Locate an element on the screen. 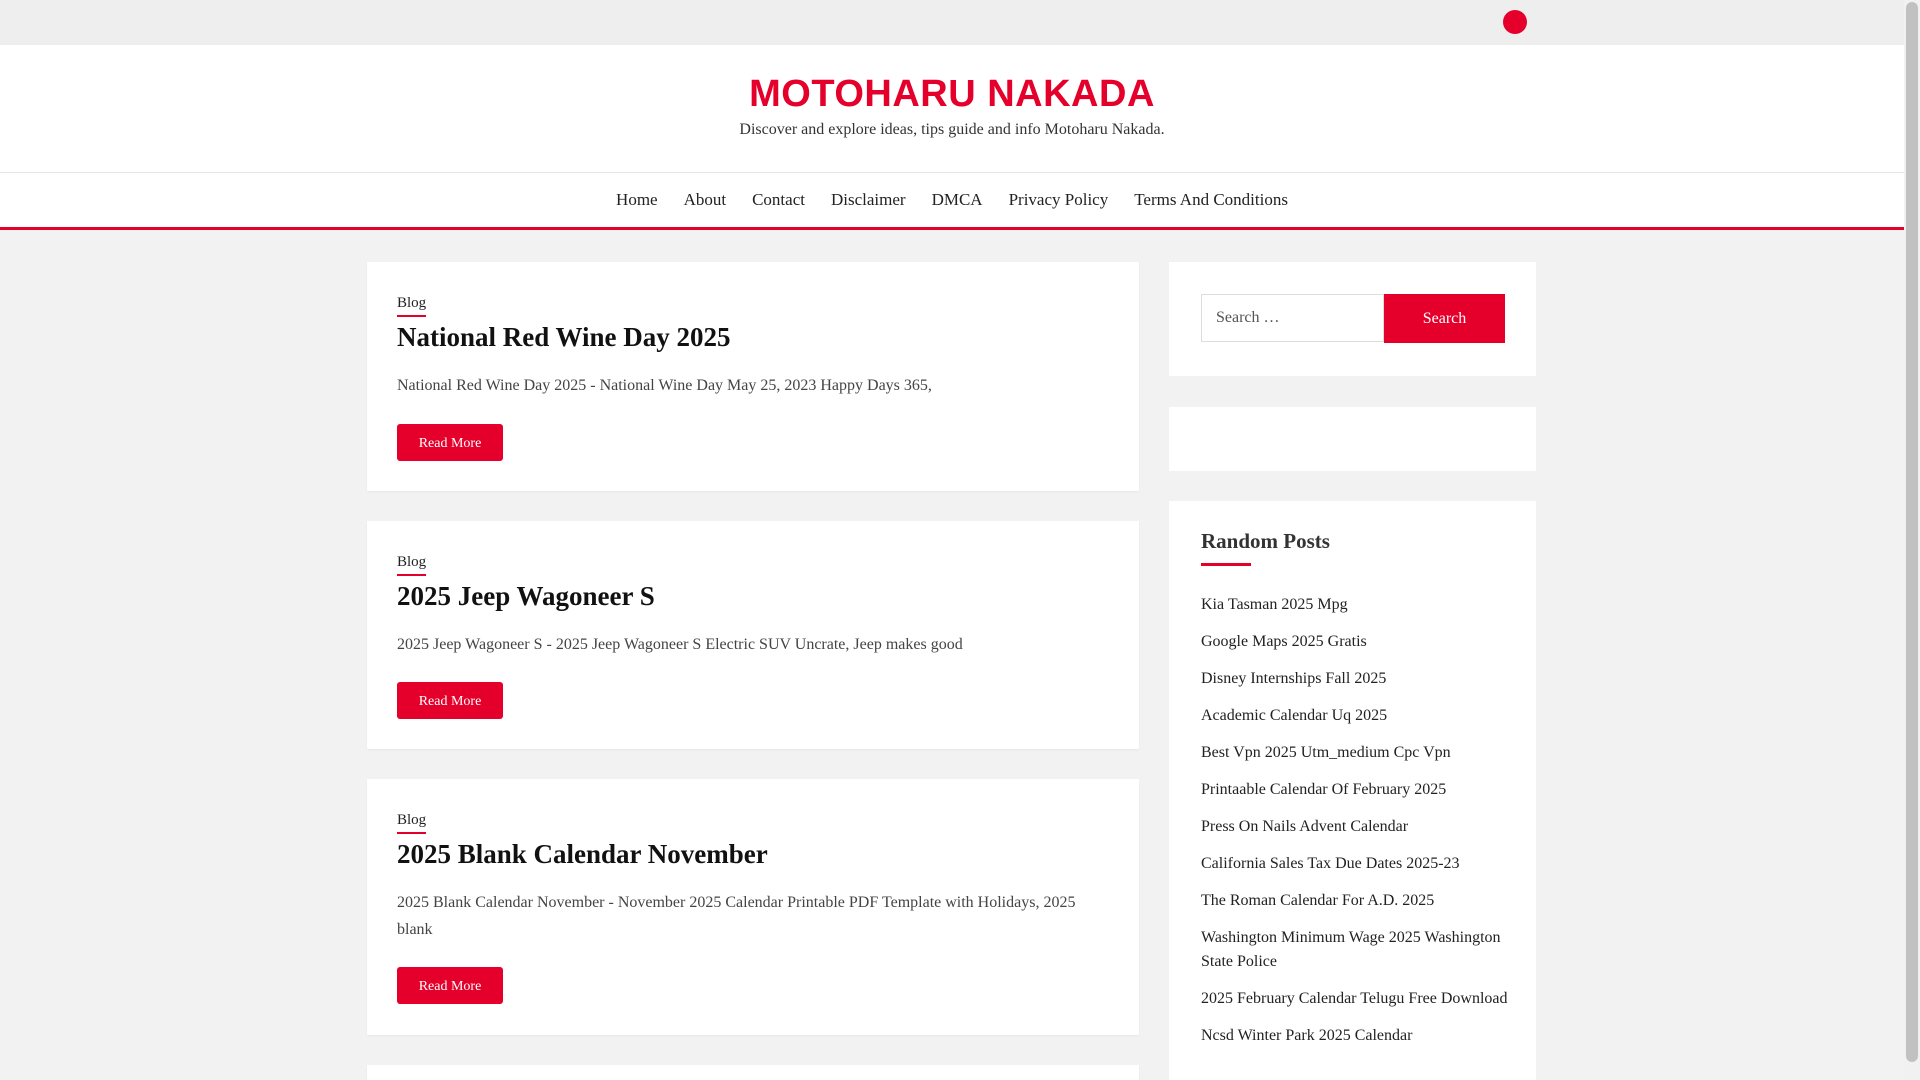  list-item: Press On Nails Advent Calendar is located at coordinates (1356, 827).